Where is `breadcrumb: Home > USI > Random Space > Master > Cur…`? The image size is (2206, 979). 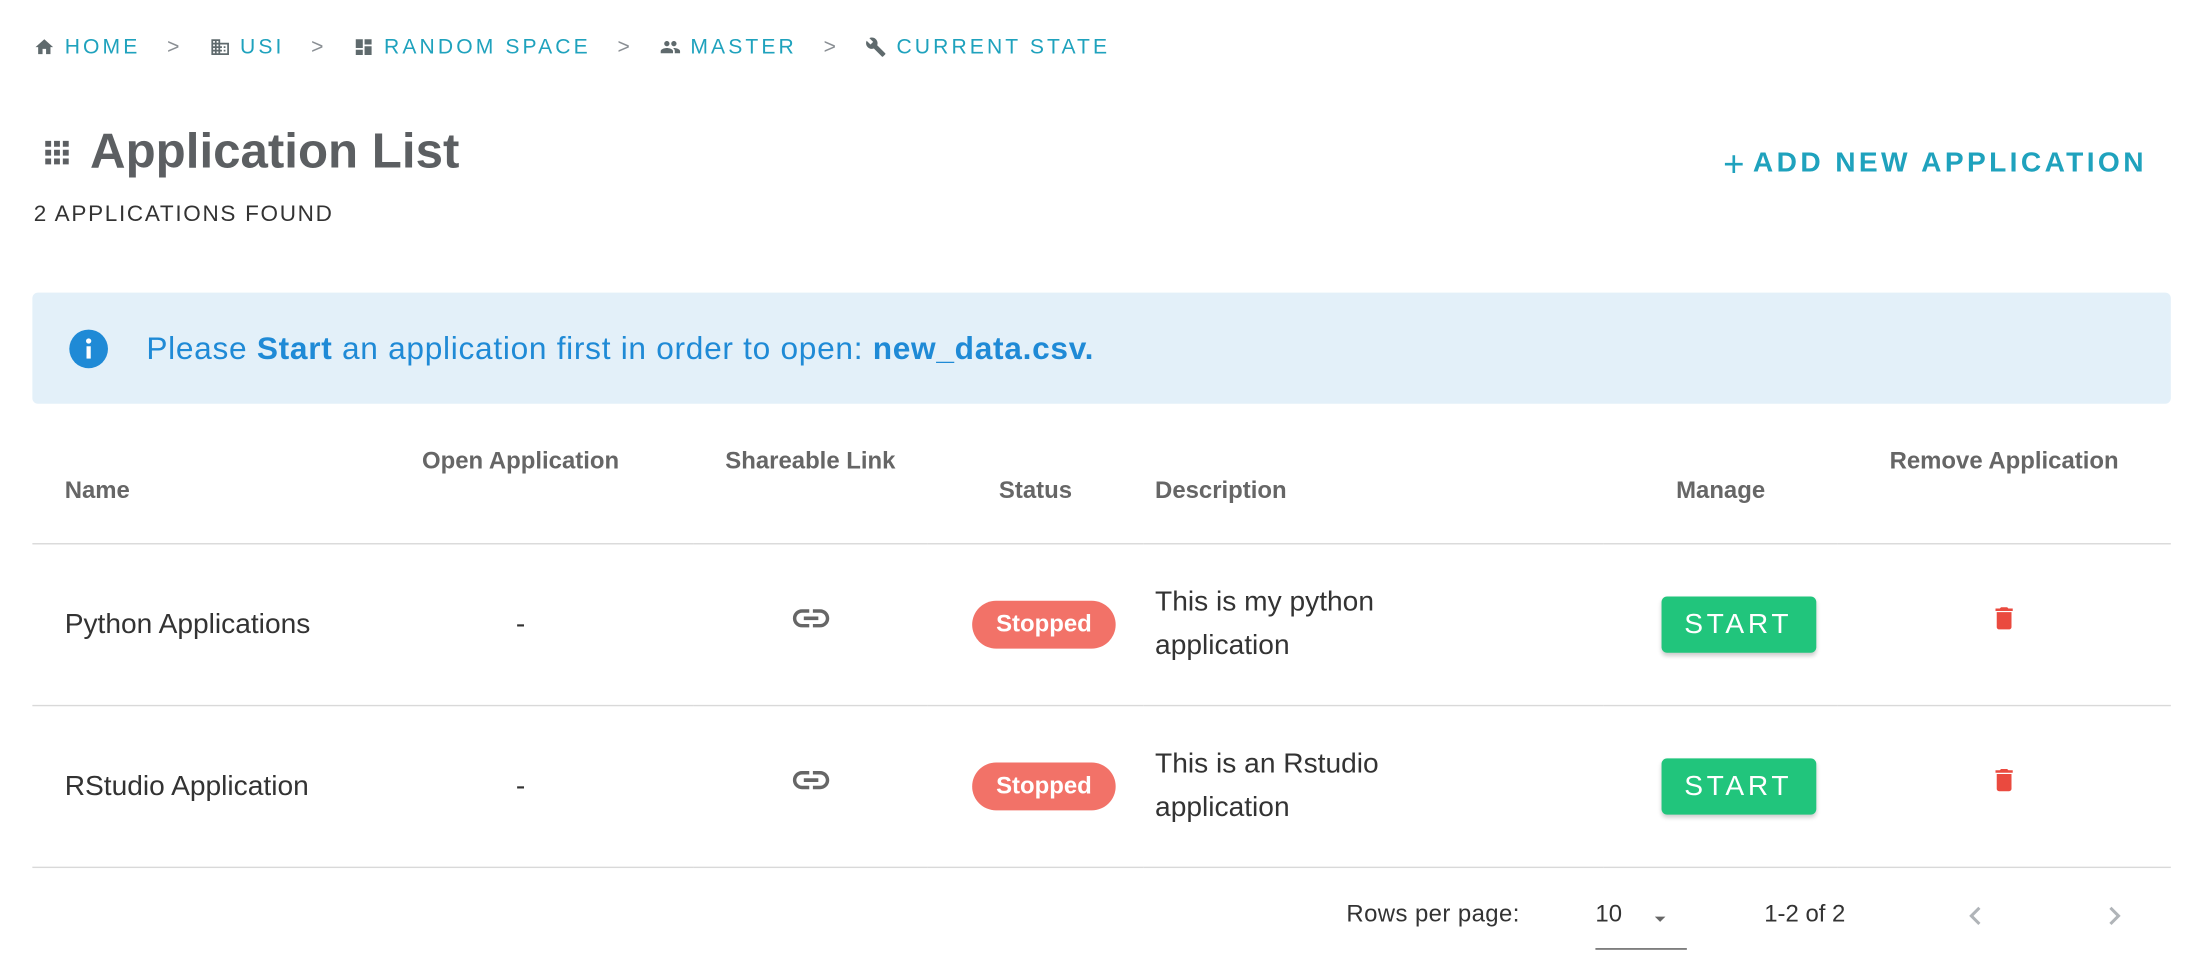
breadcrumb: Home > USI > Random Space > Master > Cur… is located at coordinates (572, 47).